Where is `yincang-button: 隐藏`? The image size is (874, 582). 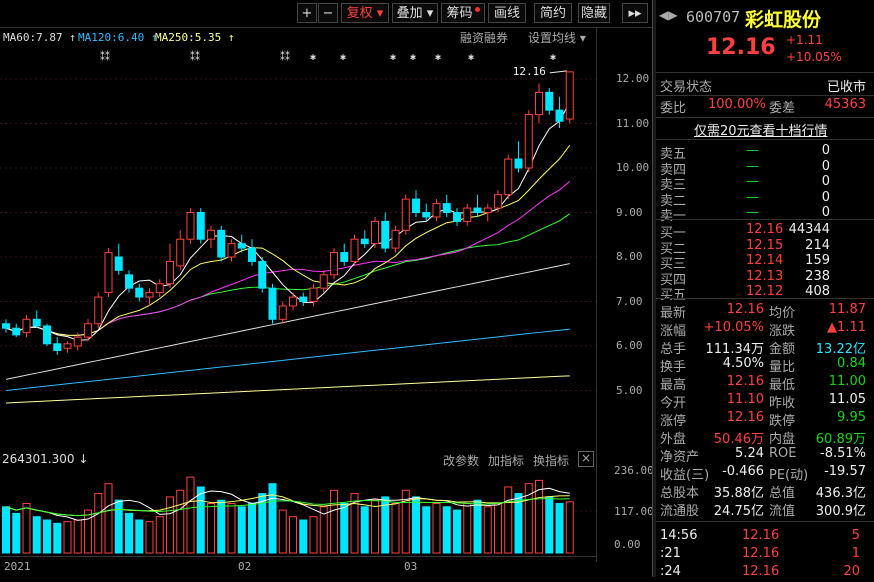
yincang-button: 隐藏 is located at coordinates (594, 13).